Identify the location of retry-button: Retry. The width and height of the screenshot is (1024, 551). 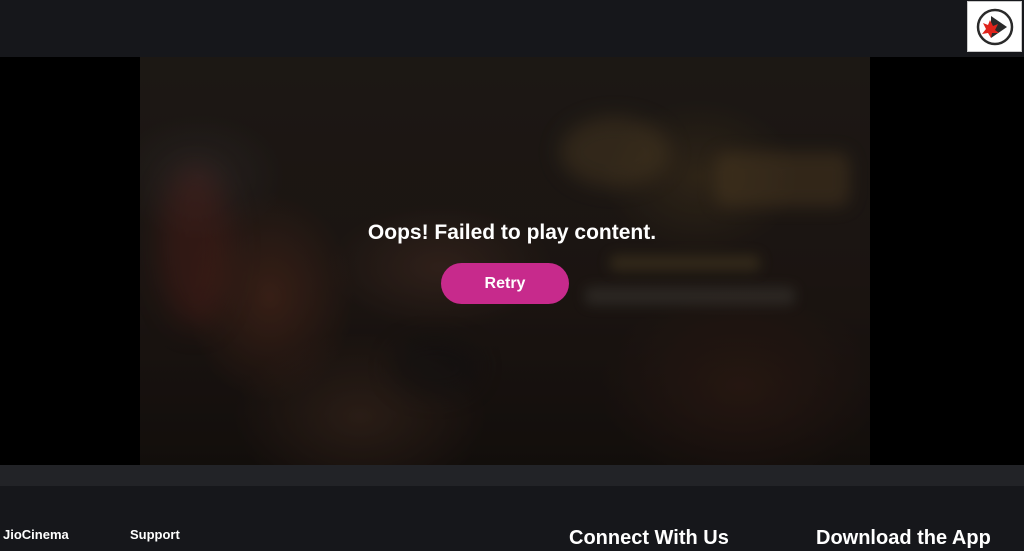
(505, 283).